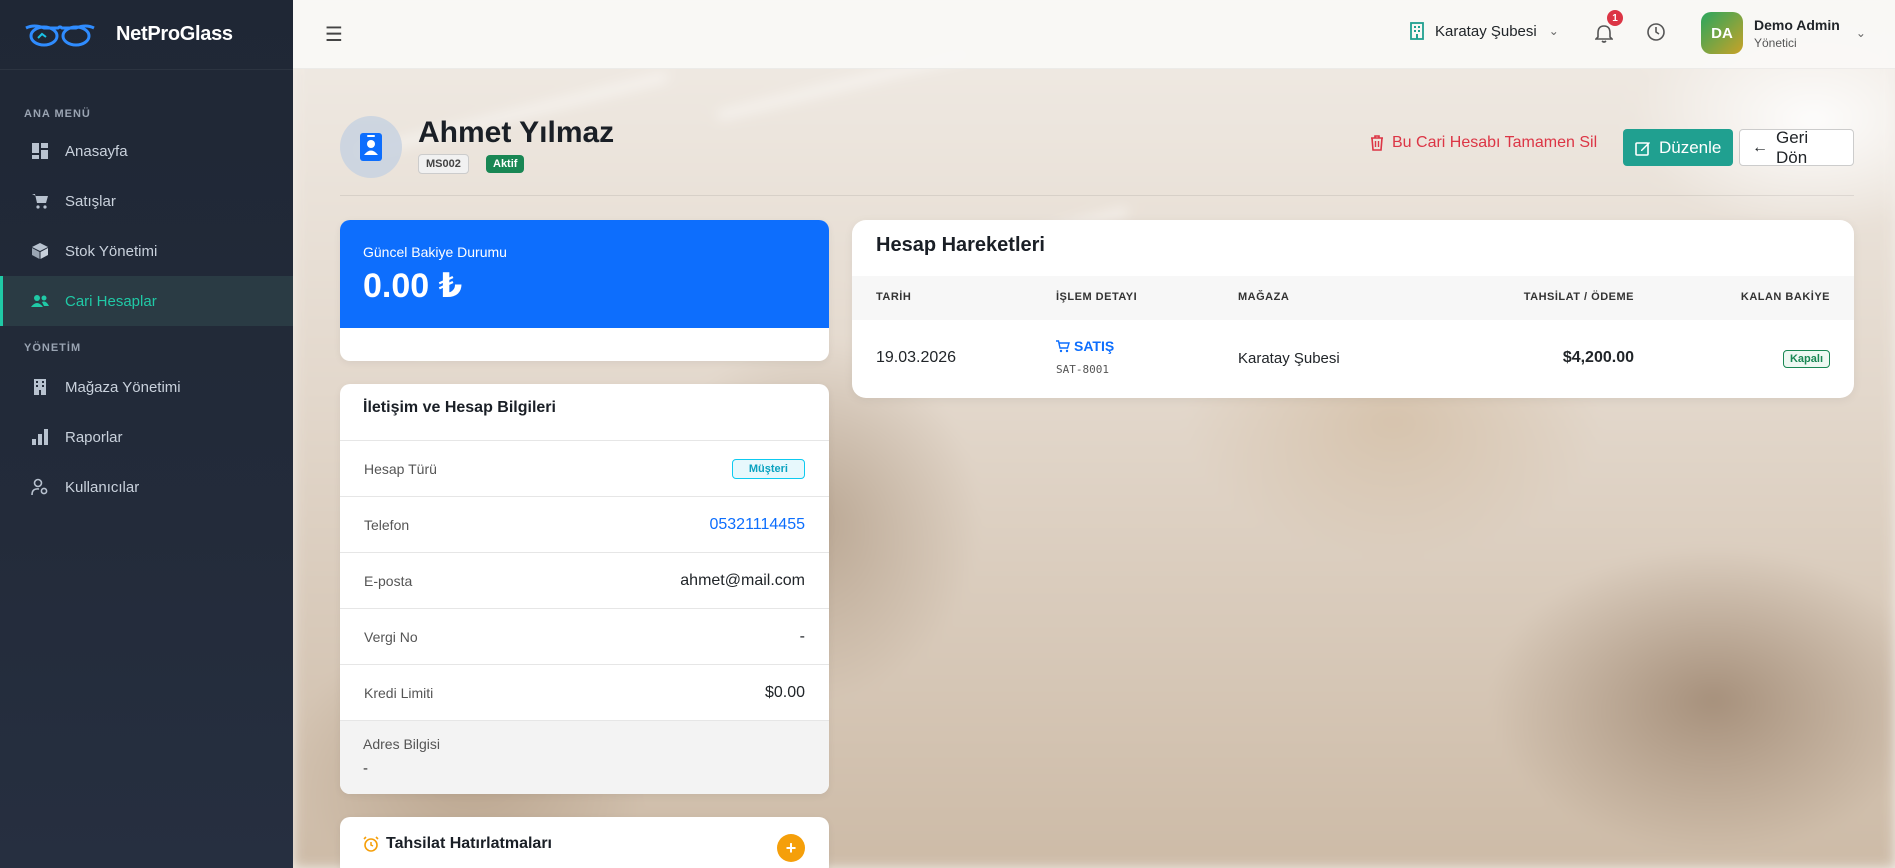  What do you see at coordinates (387, 524) in the screenshot?
I see `info-label: Telefon` at bounding box center [387, 524].